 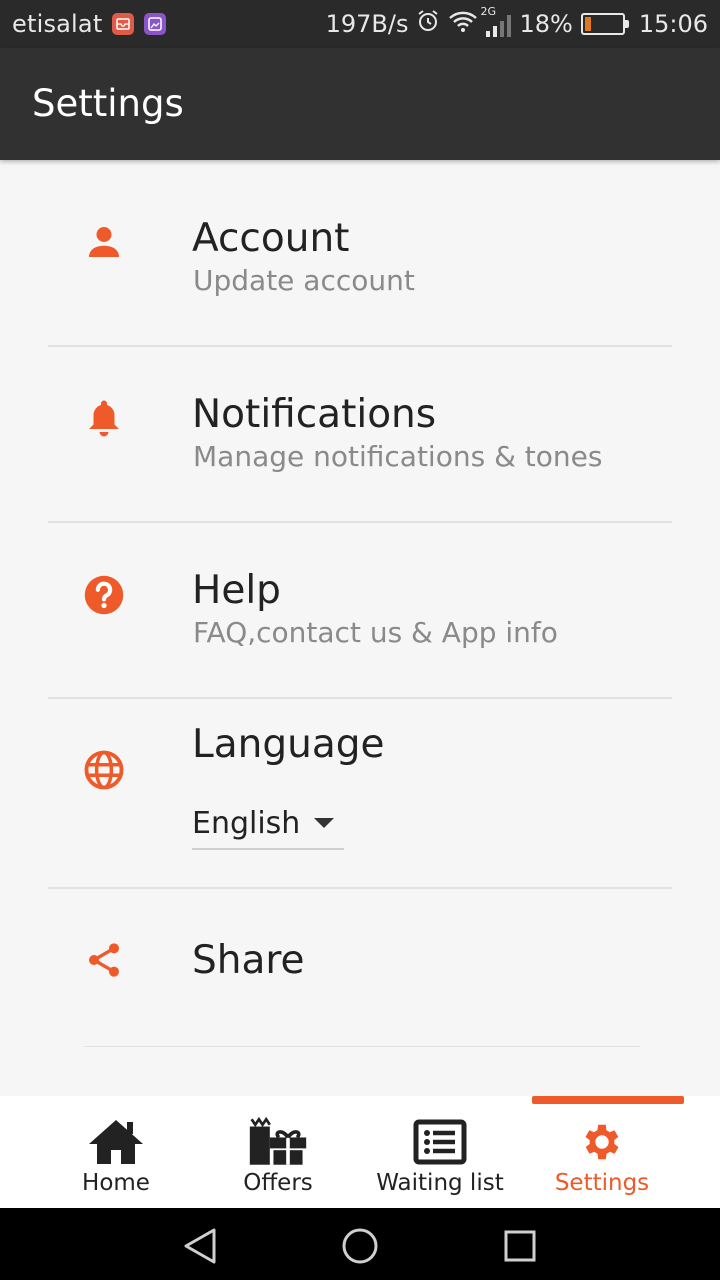 I want to click on nav-label: Home, so click(x=116, y=1183).